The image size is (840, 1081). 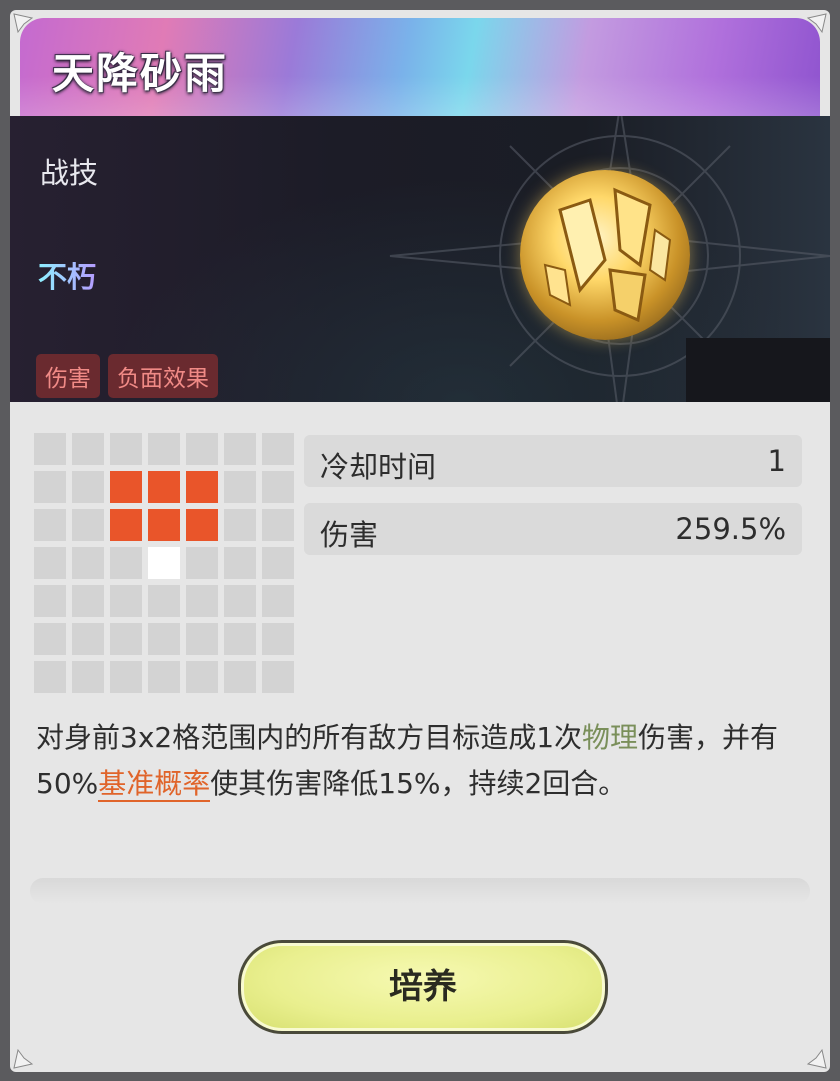 What do you see at coordinates (423, 987) in the screenshot?
I see `cultivate-button: 培养` at bounding box center [423, 987].